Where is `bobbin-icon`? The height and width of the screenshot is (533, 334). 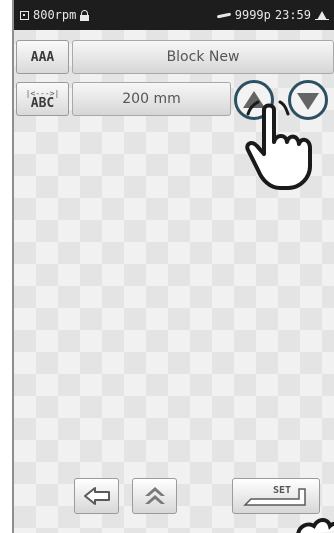
bobbin-icon is located at coordinates (322, 15).